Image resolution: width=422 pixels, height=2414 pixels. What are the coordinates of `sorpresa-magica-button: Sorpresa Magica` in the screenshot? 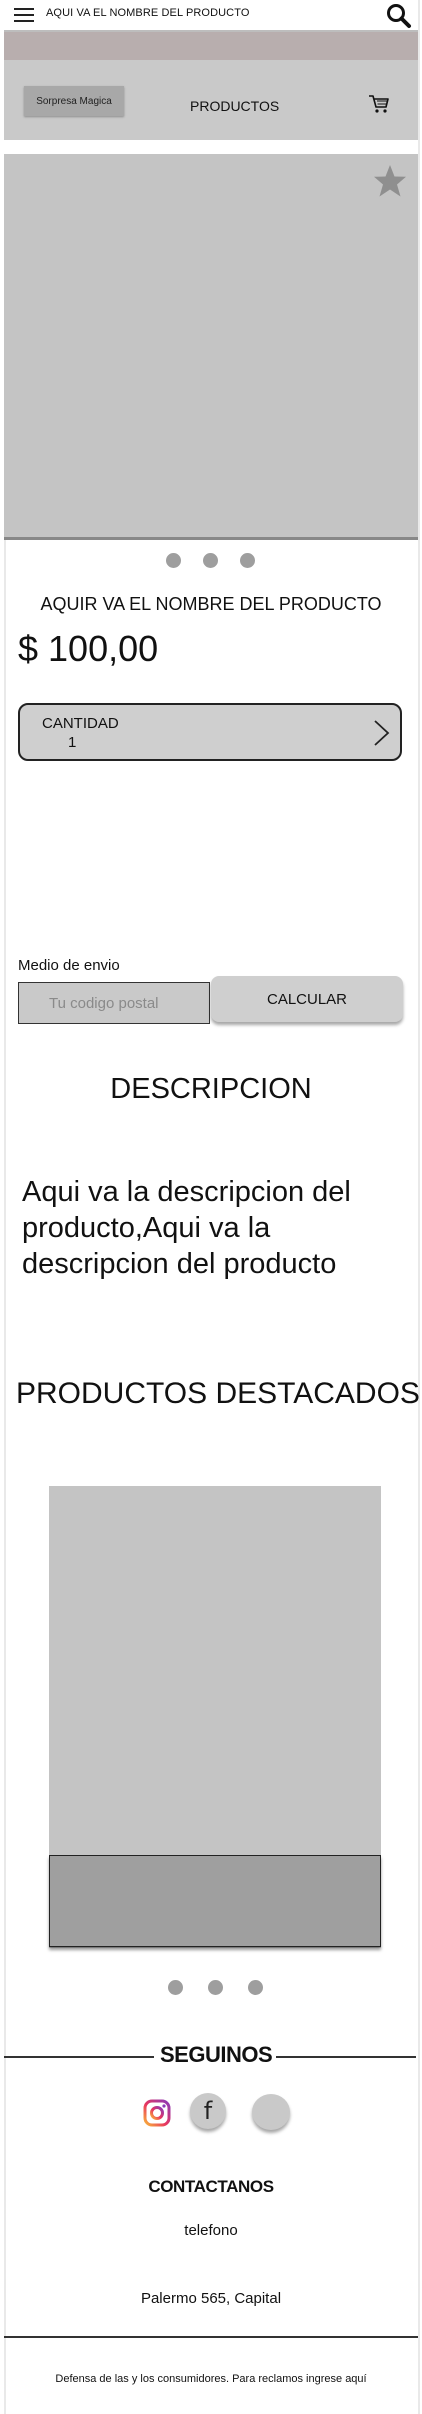 It's located at (74, 101).